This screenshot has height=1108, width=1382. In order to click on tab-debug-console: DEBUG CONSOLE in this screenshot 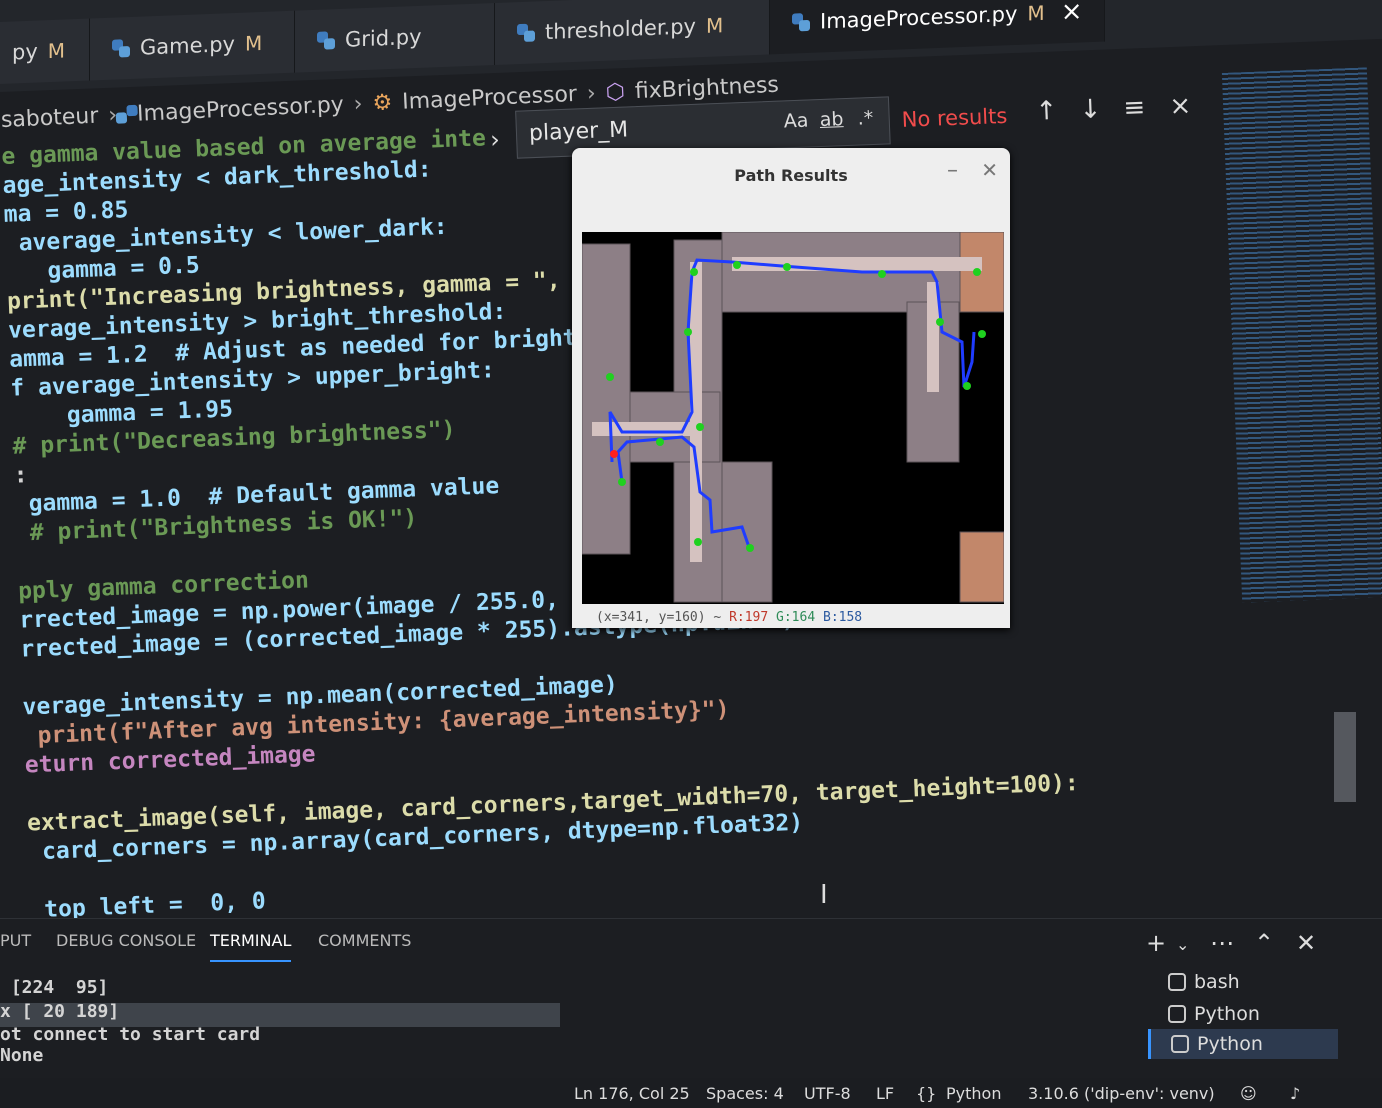, I will do `click(126, 940)`.